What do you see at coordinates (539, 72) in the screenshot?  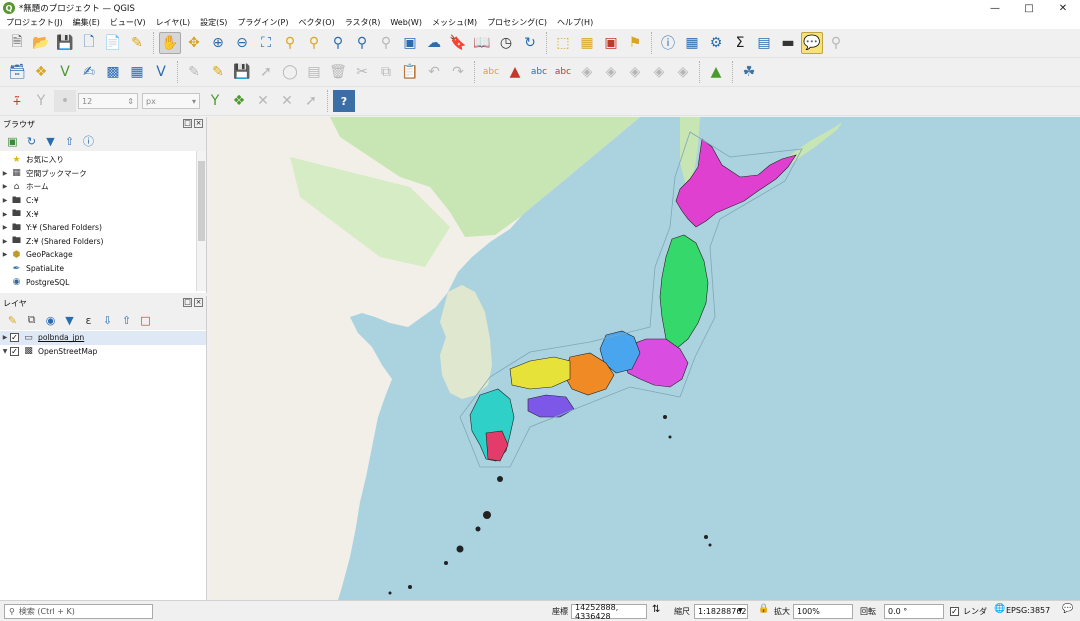 I see `highlight-pinned-labels-icon: abc` at bounding box center [539, 72].